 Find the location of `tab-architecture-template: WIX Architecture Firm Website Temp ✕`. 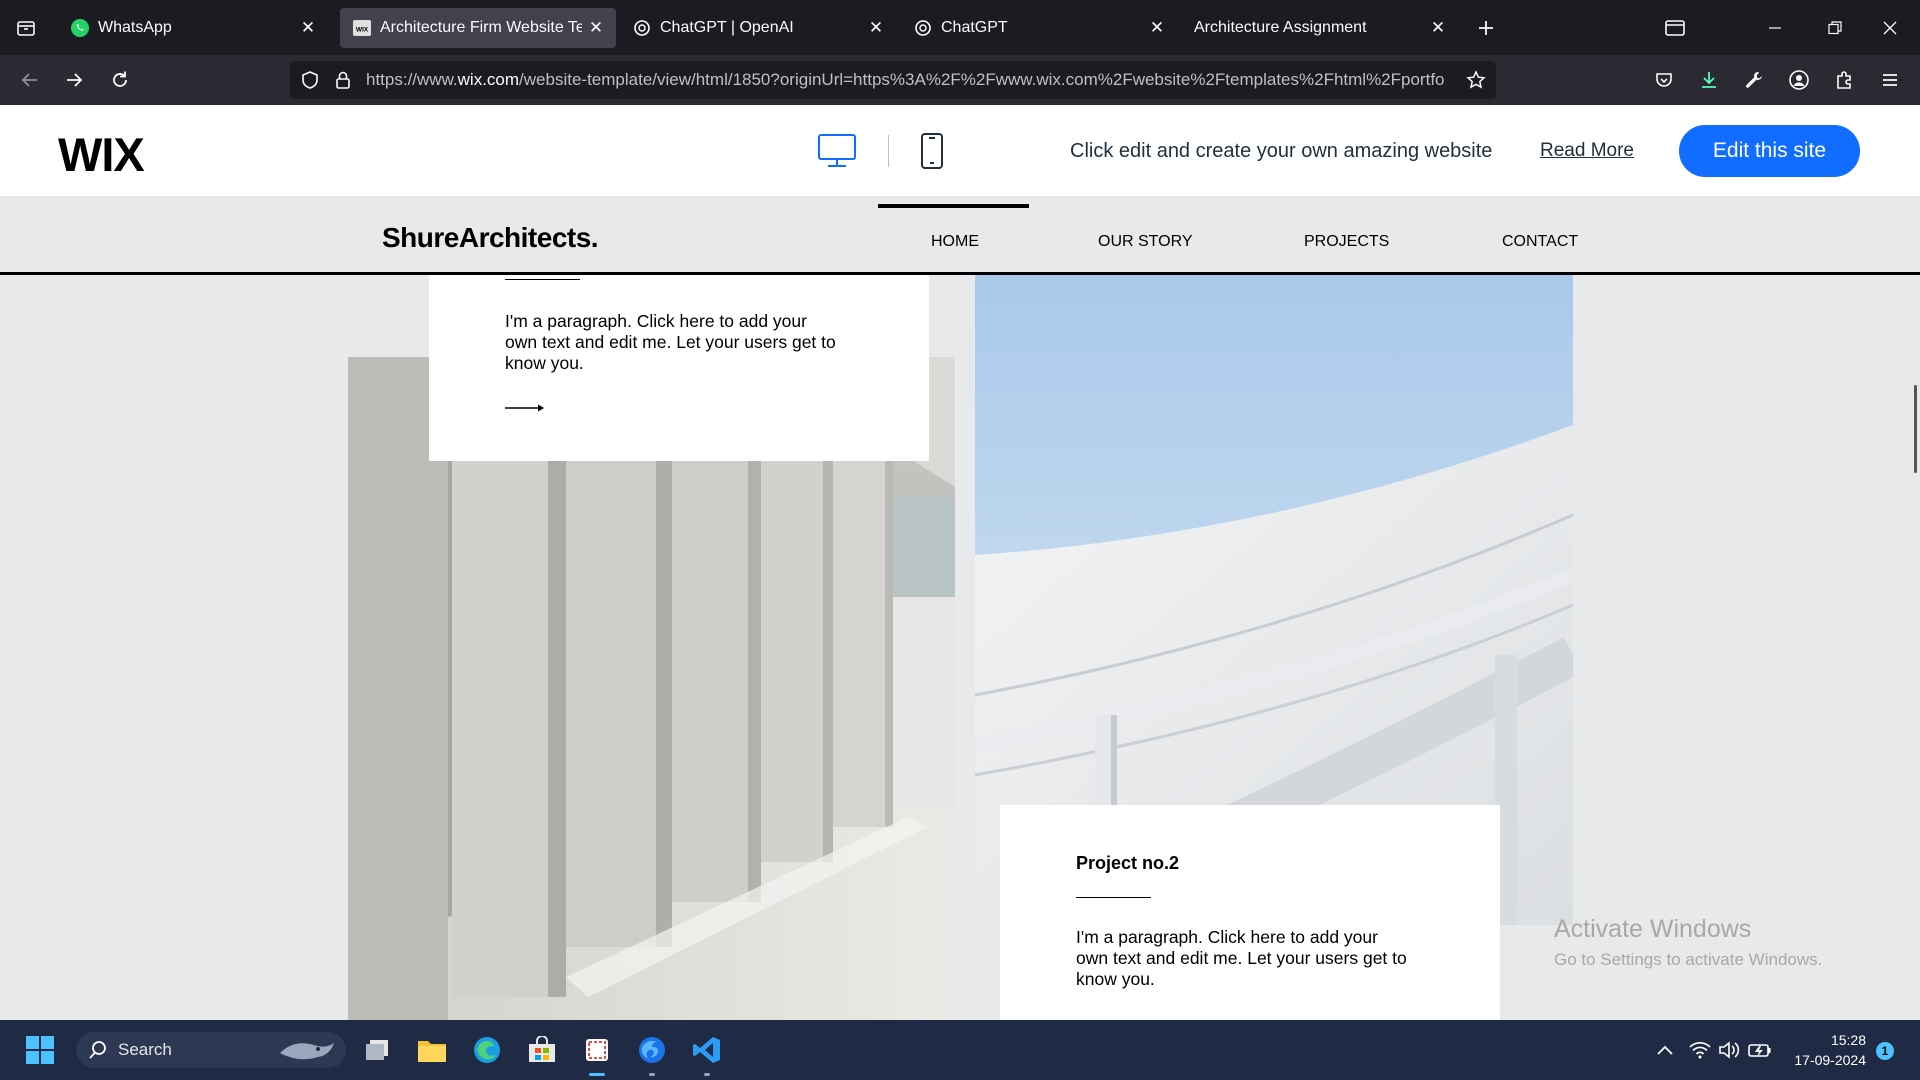

tab-architecture-template: WIX Architecture Firm Website Temp ✕ is located at coordinates (478, 28).